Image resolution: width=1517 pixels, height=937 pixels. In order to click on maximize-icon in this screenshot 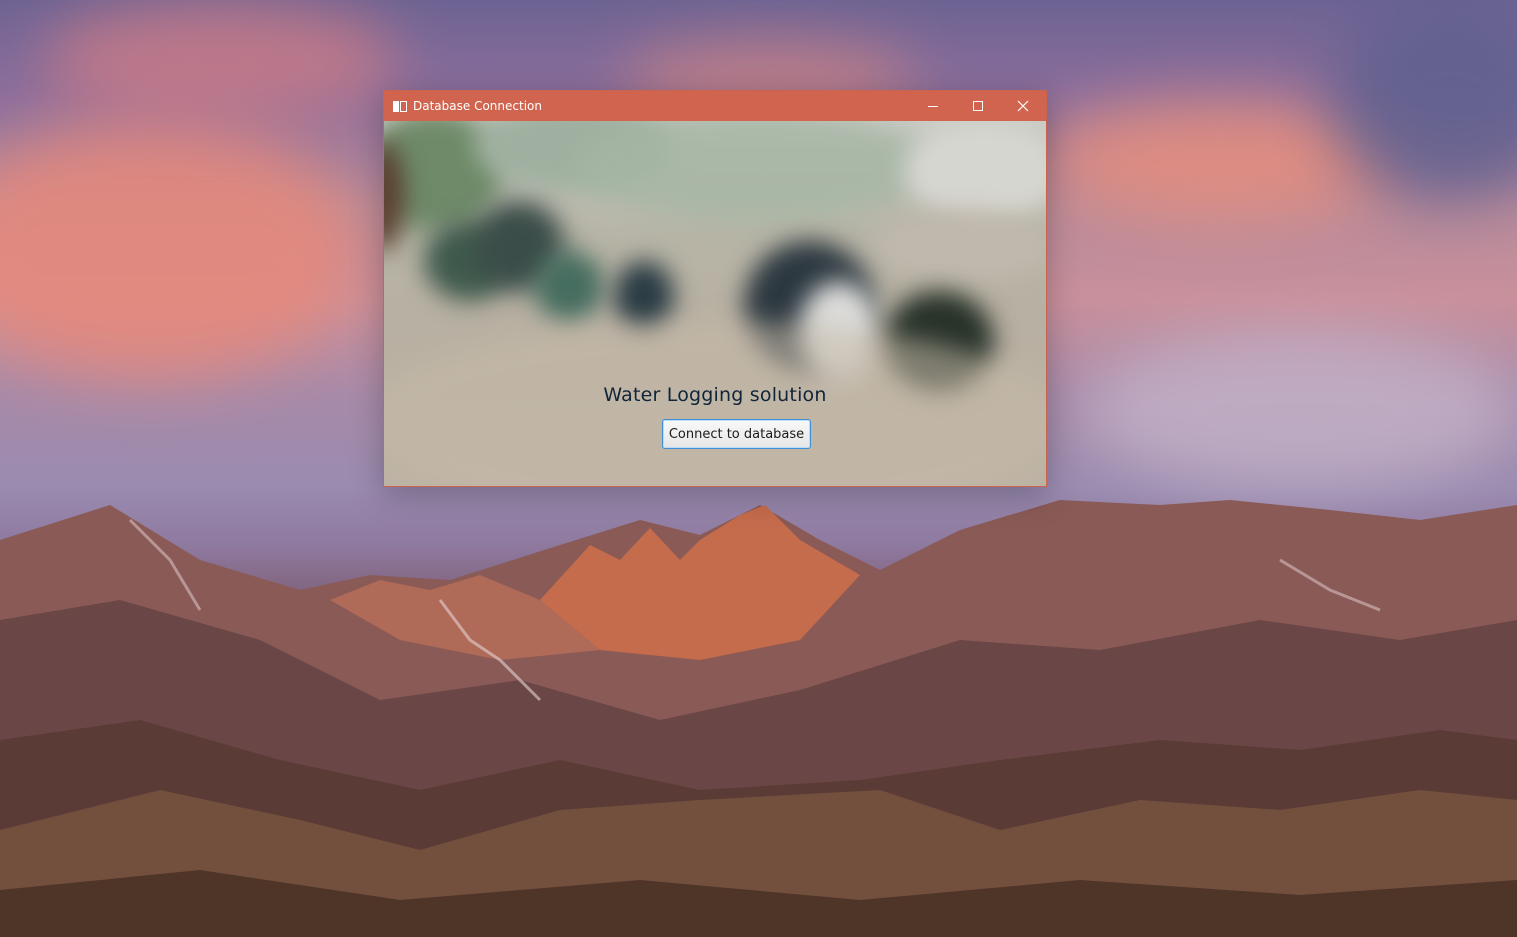, I will do `click(978, 106)`.